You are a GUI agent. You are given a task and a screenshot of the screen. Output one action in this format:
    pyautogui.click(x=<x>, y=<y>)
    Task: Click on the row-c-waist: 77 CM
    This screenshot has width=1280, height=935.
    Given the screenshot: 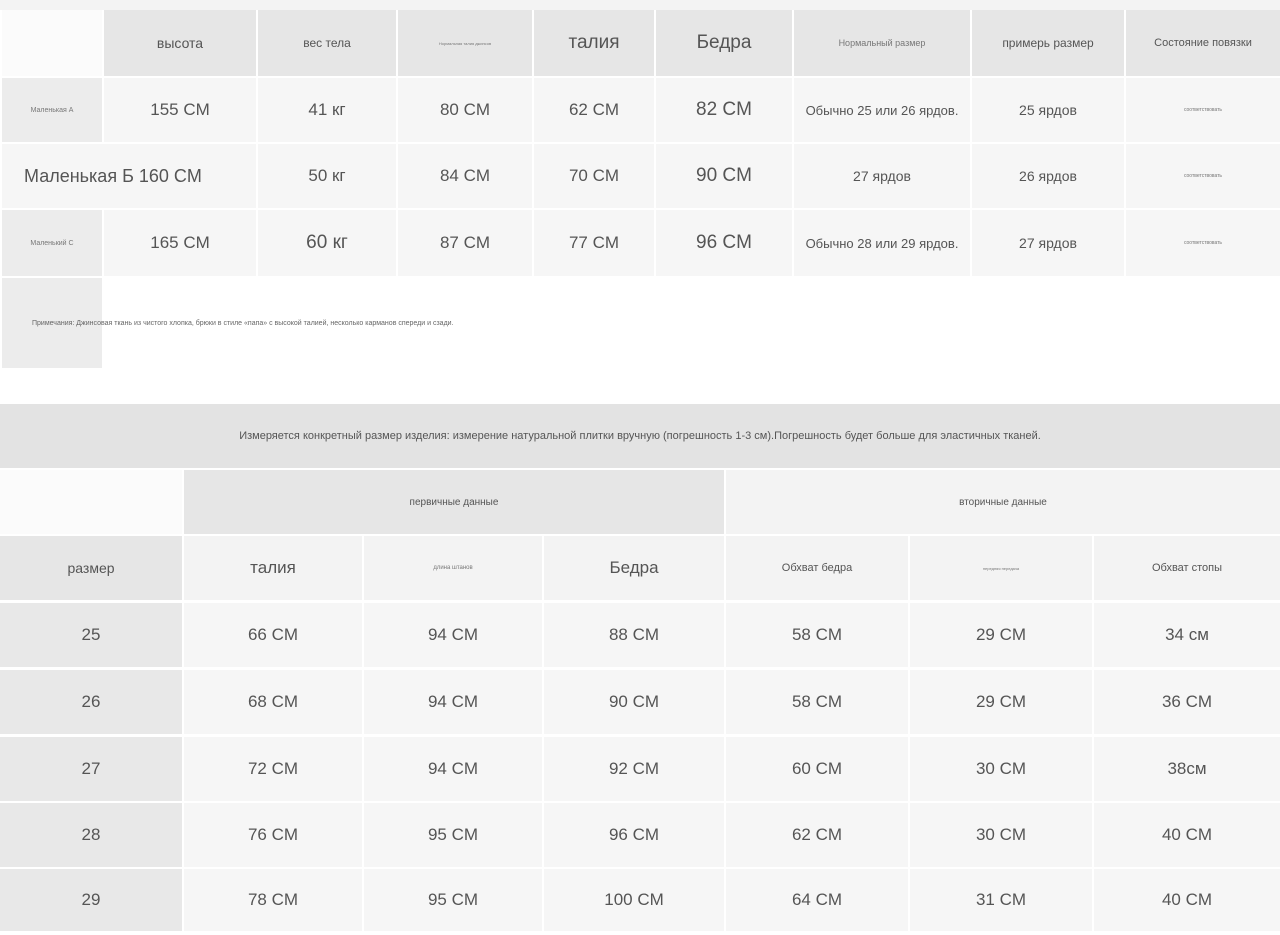 What is the action you would take?
    pyautogui.click(x=594, y=243)
    